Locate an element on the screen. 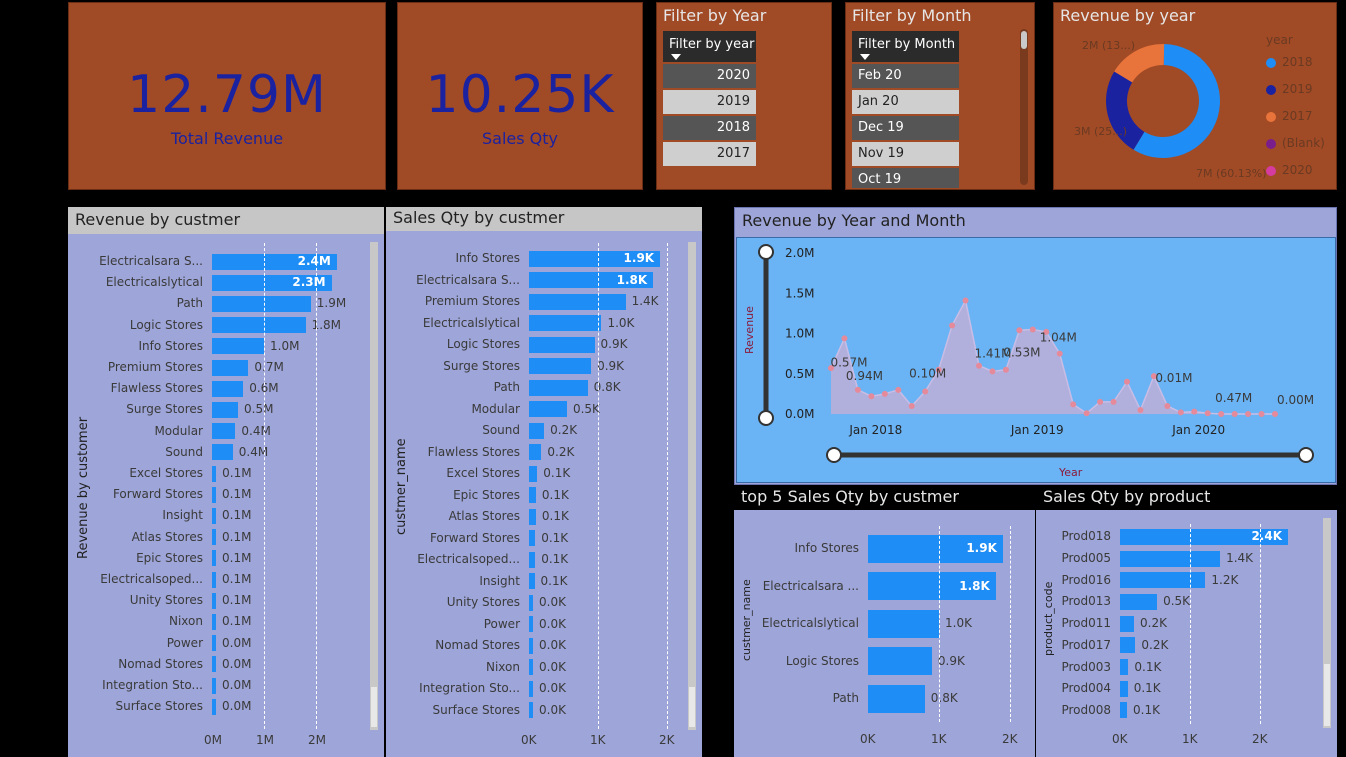 This screenshot has height=757, width=1346. bar-row: Forward Stores 0.1K is located at coordinates (536, 539).